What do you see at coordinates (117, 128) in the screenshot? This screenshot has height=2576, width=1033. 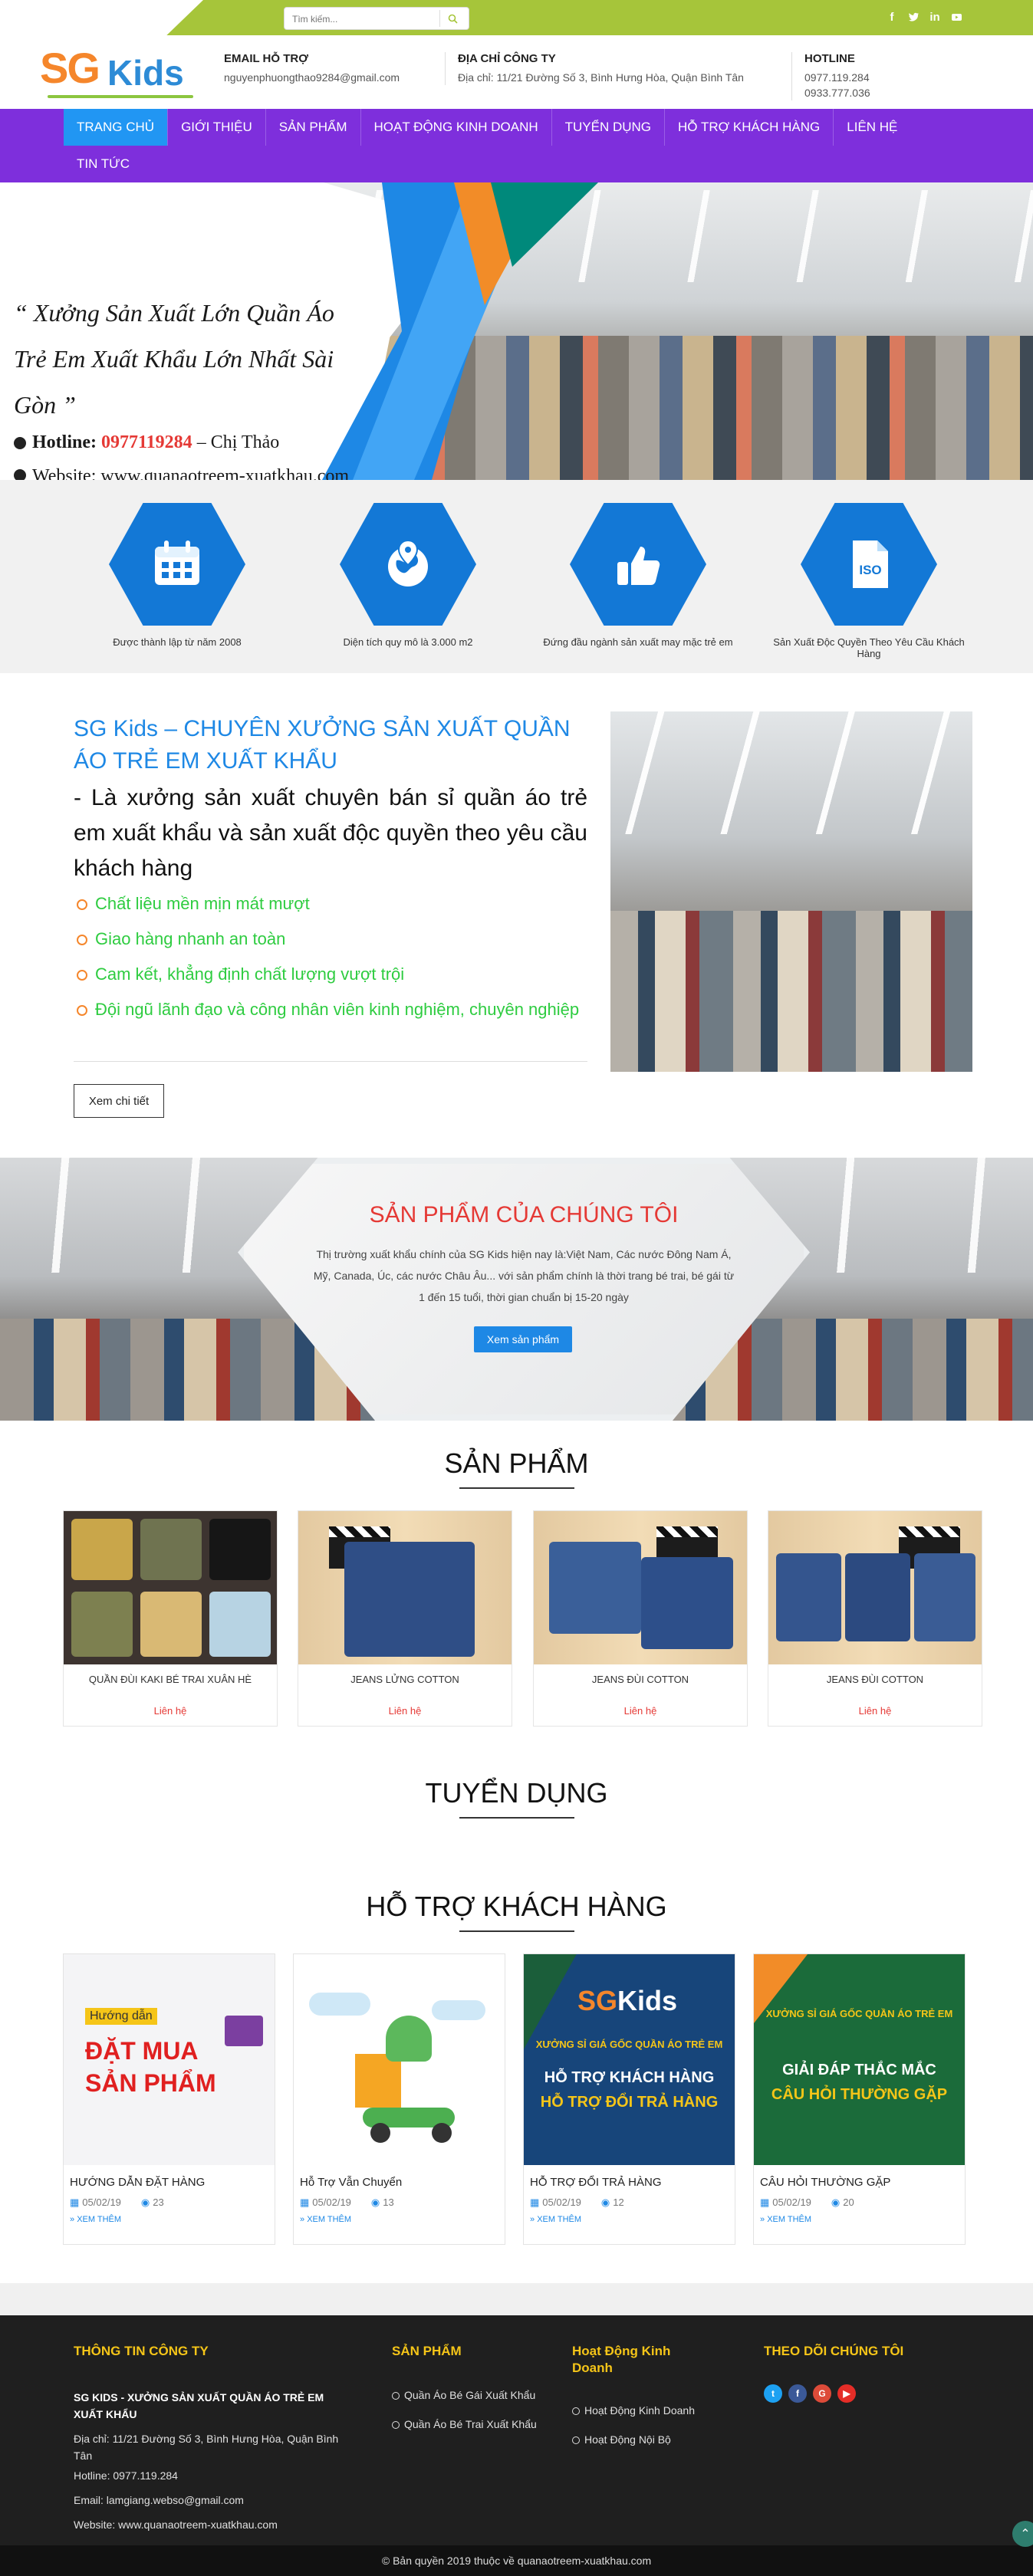 I see `nav-item-home: TRANG CHỦ` at bounding box center [117, 128].